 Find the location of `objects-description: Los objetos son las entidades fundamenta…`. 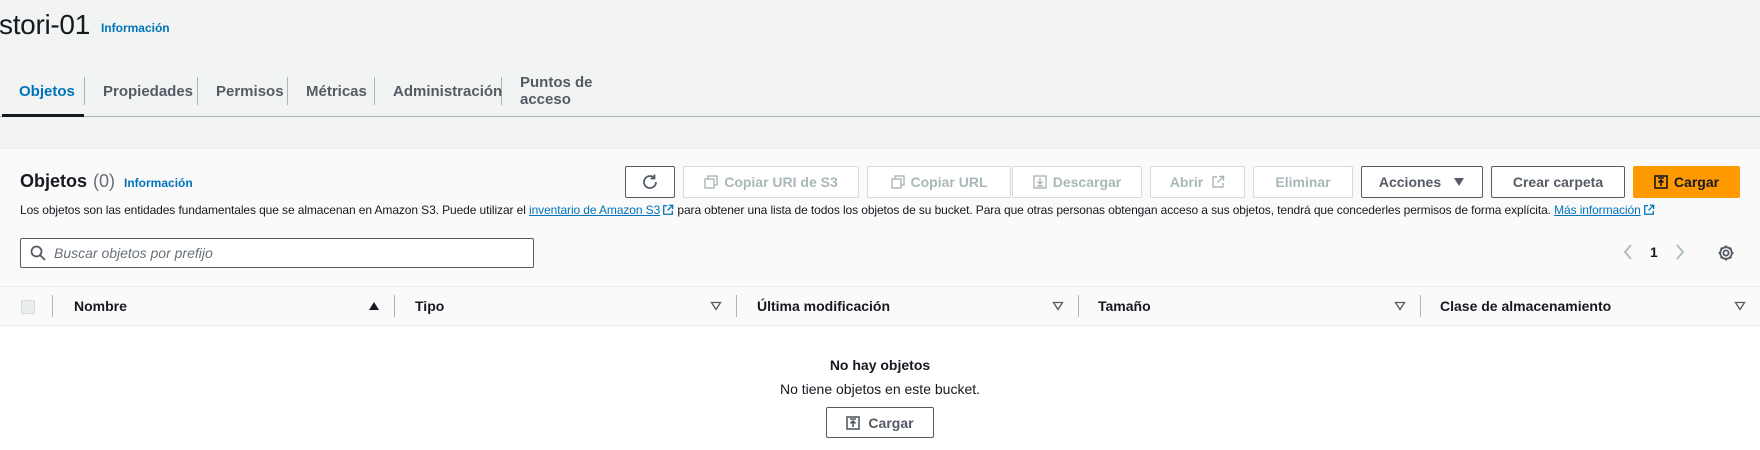

objects-description: Los objetos son las entidades fundamenta… is located at coordinates (837, 210).